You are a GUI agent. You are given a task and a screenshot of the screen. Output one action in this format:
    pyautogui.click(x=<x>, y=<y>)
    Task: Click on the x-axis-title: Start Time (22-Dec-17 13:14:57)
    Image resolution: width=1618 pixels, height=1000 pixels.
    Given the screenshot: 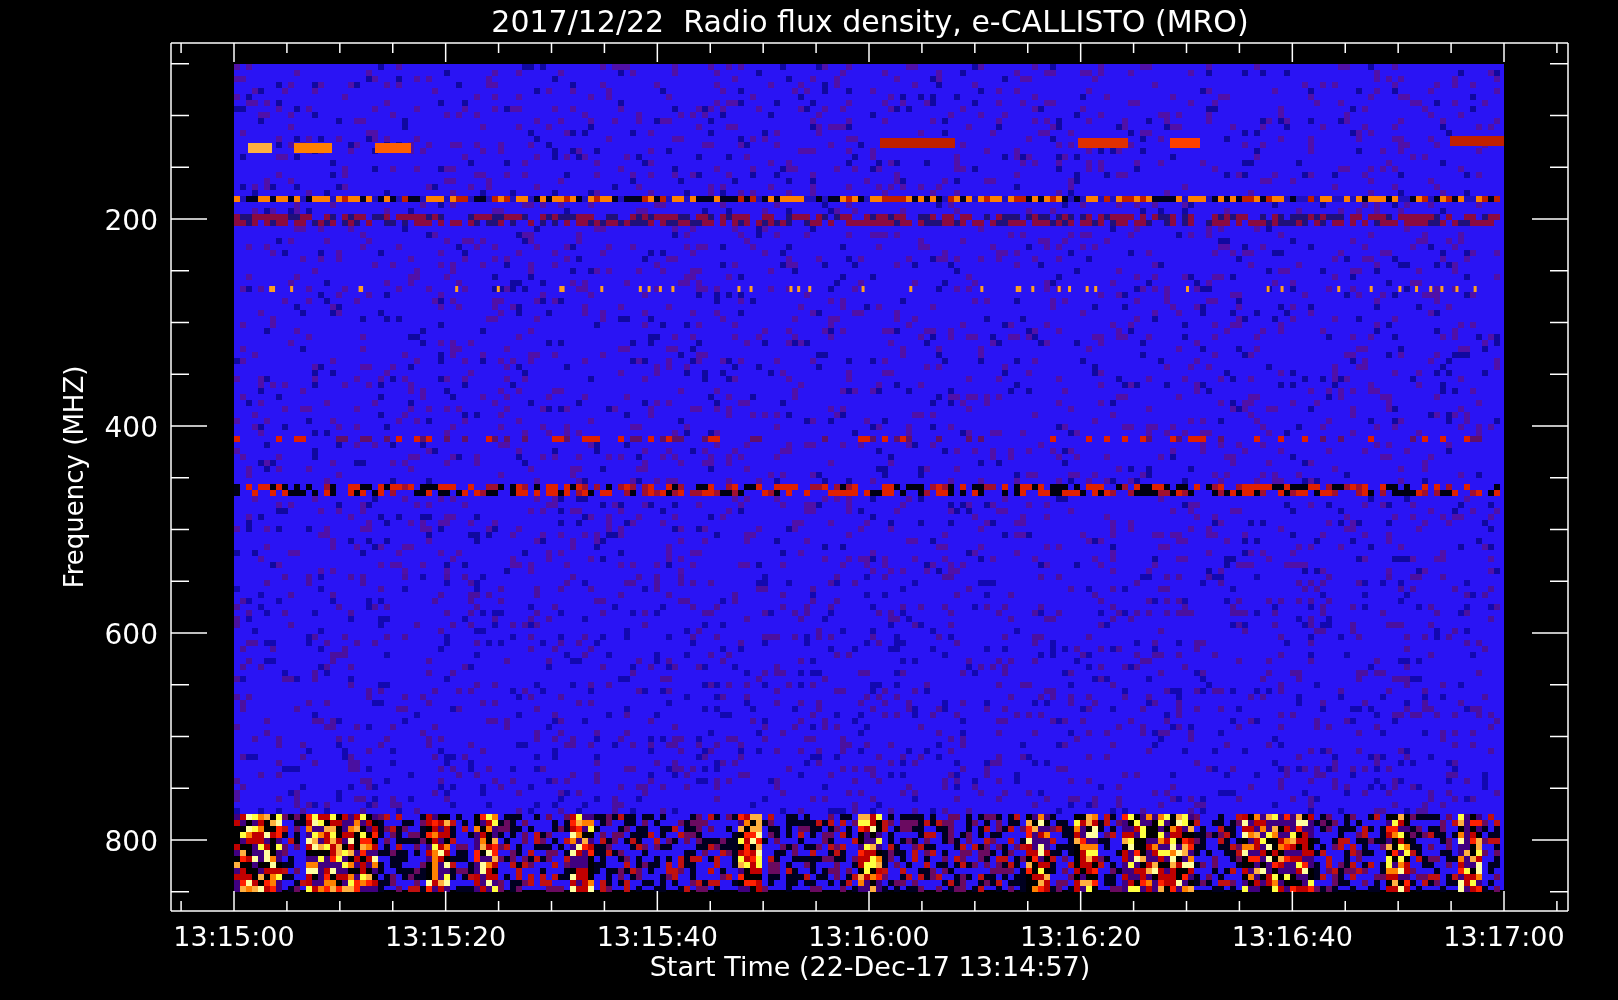 What is the action you would take?
    pyautogui.click(x=870, y=966)
    